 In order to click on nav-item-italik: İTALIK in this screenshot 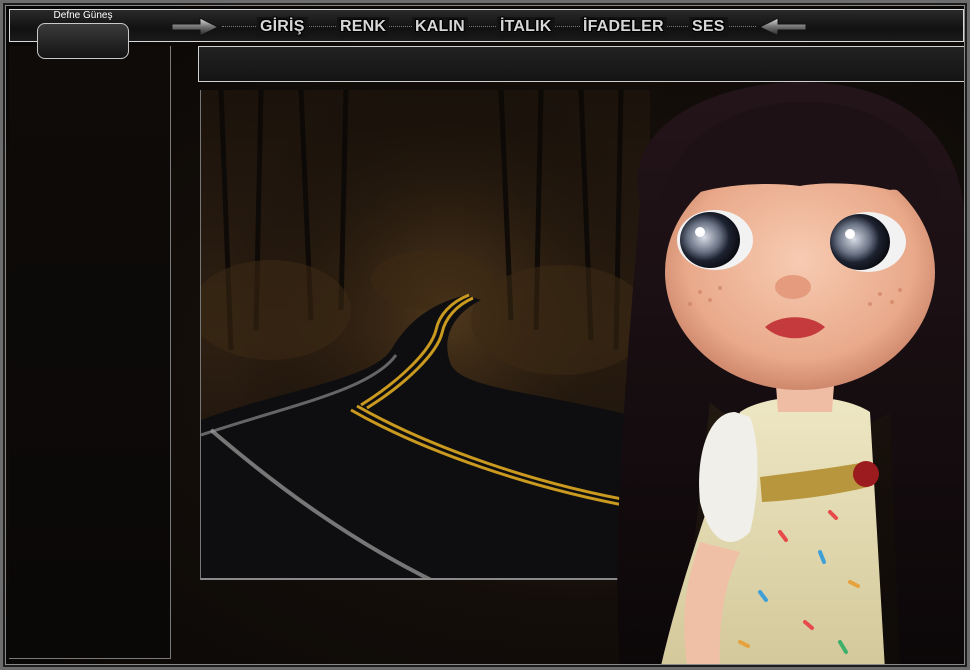, I will do `click(526, 27)`.